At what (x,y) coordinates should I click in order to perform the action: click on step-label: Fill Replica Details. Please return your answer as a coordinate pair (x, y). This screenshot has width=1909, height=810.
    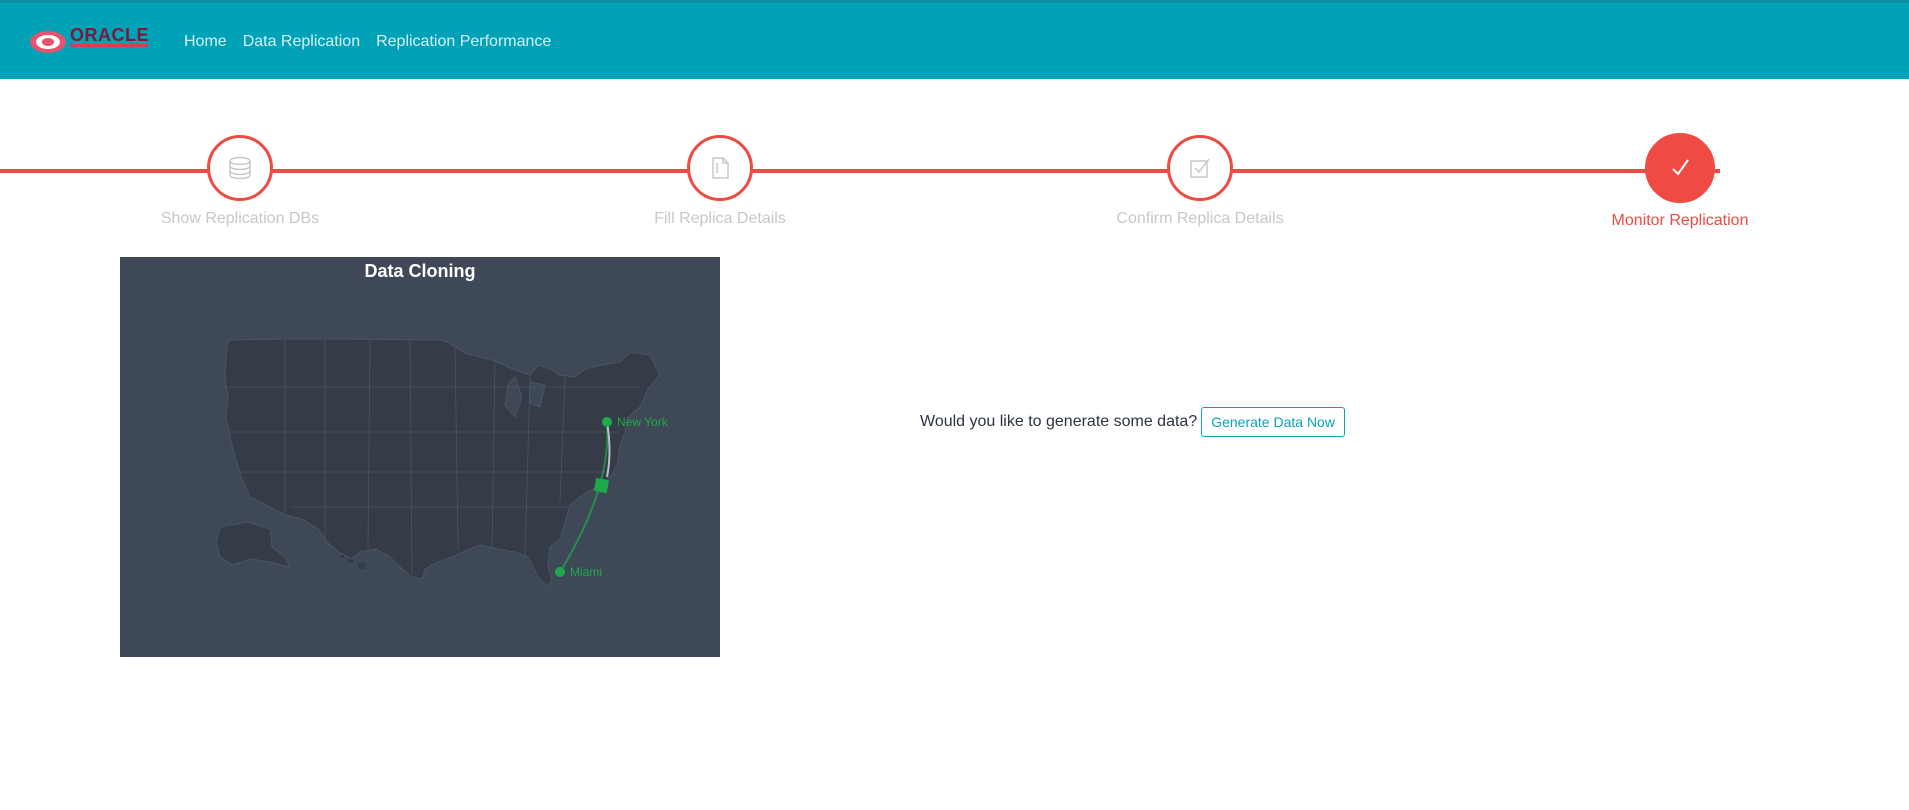
    Looking at the image, I should click on (720, 218).